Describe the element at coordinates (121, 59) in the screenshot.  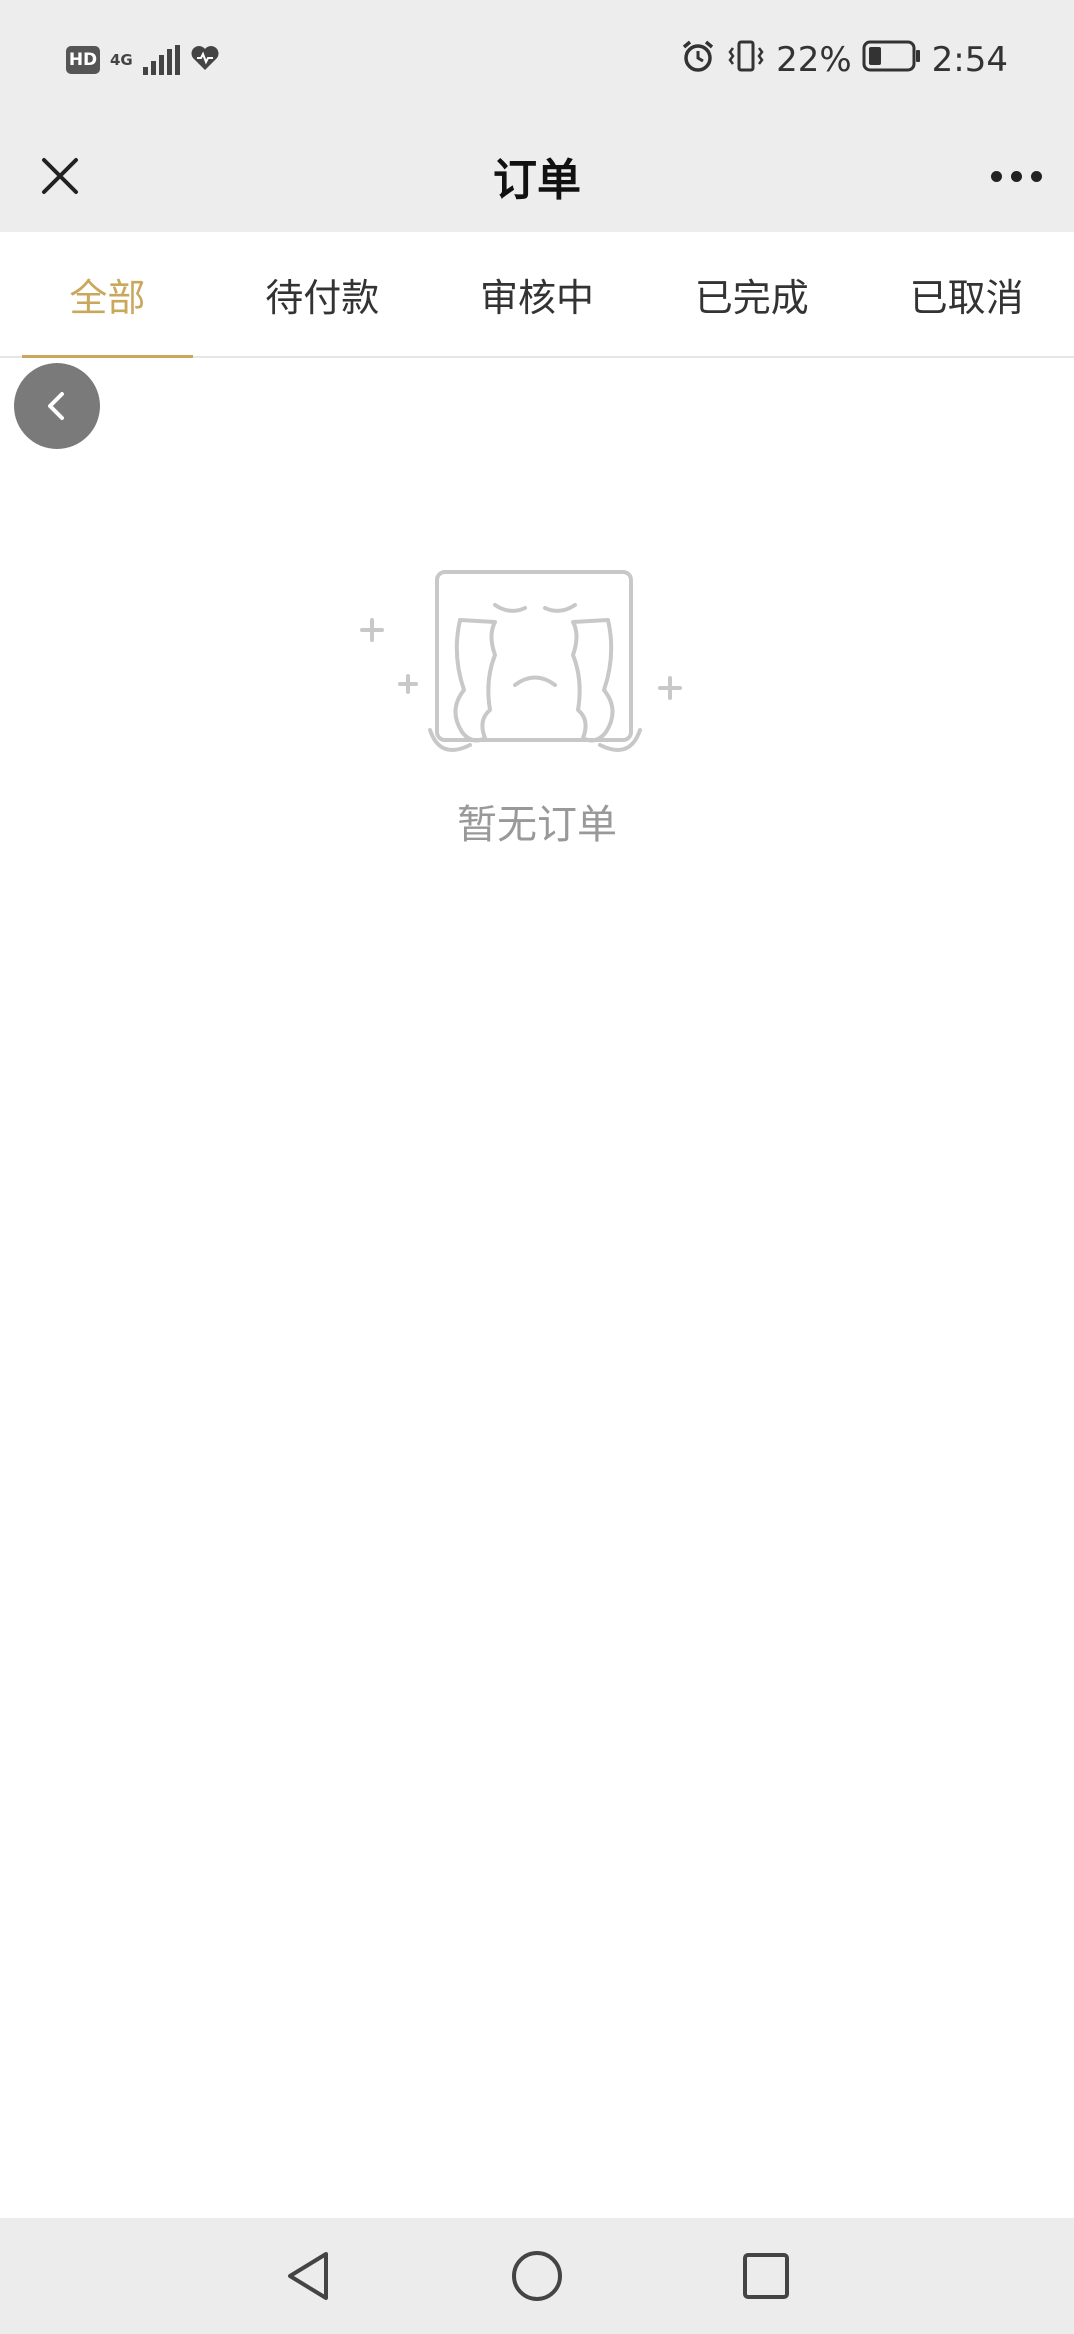
I see `network-label: 4G` at that location.